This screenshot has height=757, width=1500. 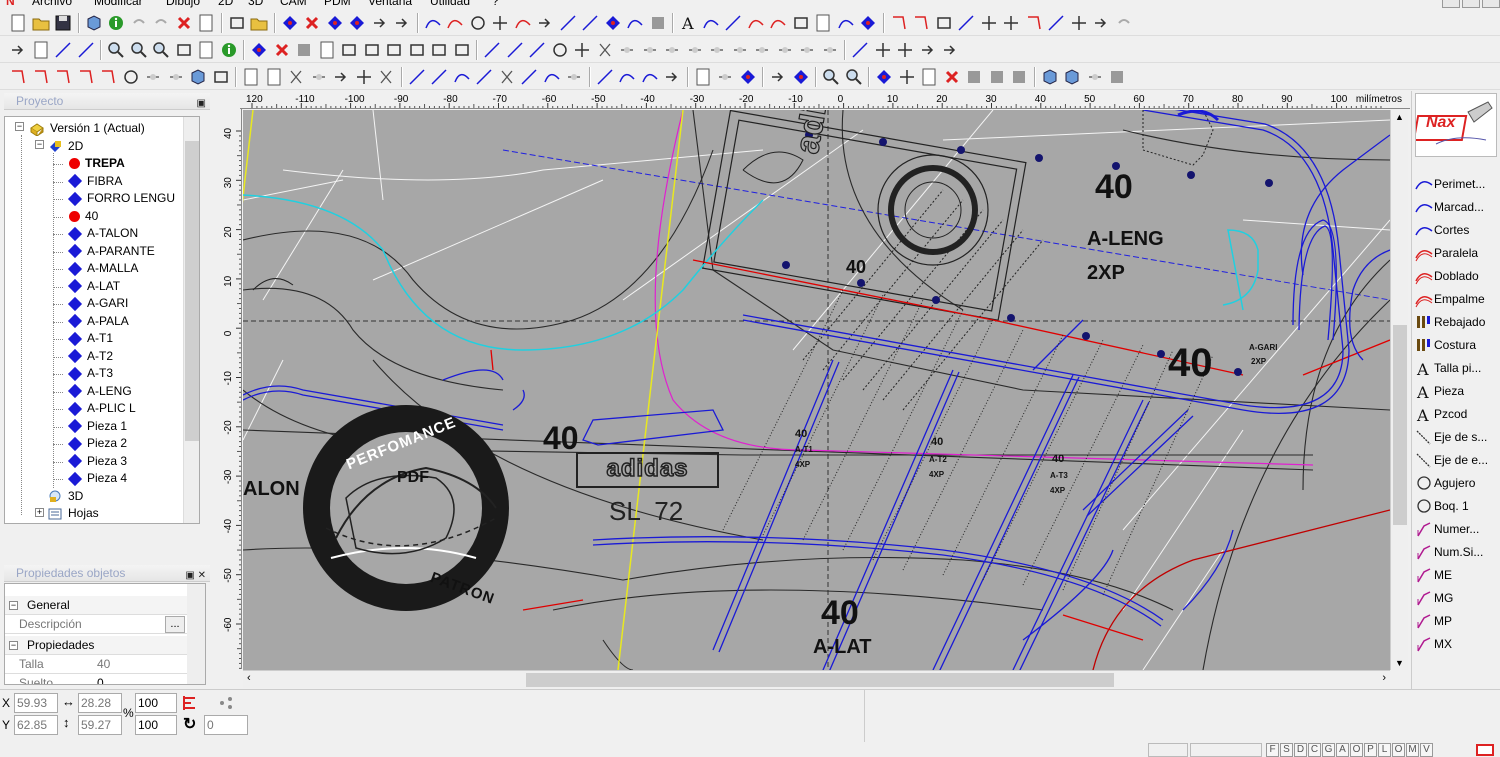 What do you see at coordinates (39, 512) in the screenshot?
I see `tree-expander-icon: +` at bounding box center [39, 512].